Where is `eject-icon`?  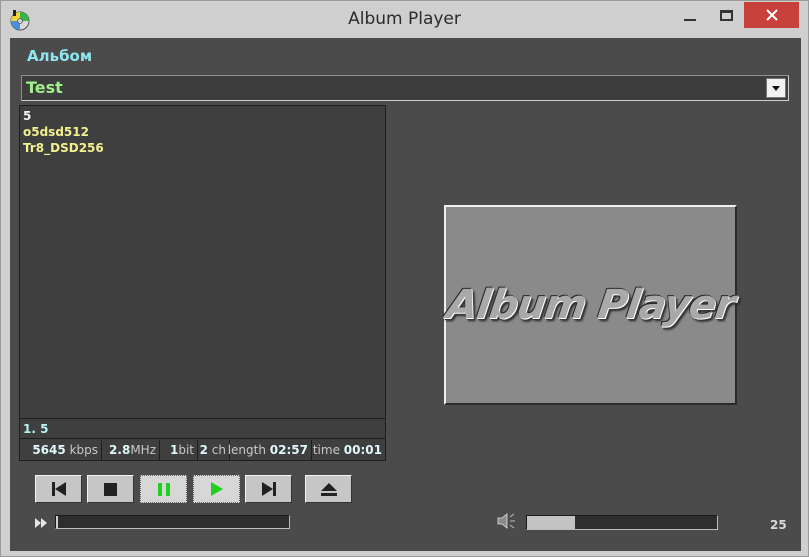
eject-icon is located at coordinates (328, 489).